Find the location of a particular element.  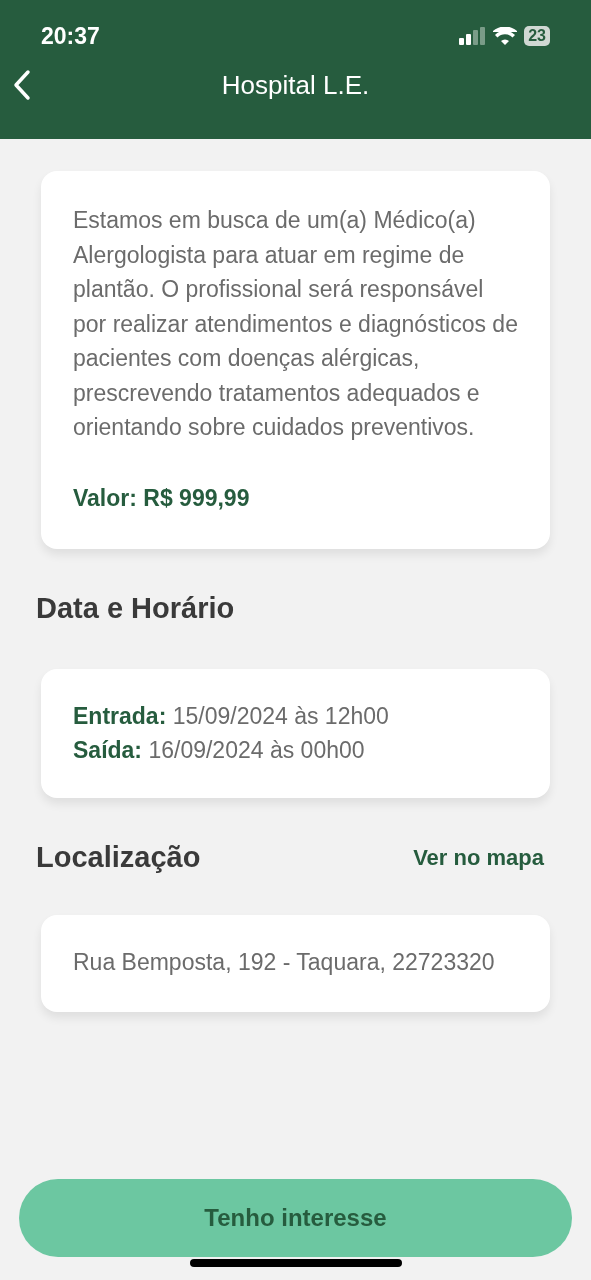

back-icon is located at coordinates (22, 85).